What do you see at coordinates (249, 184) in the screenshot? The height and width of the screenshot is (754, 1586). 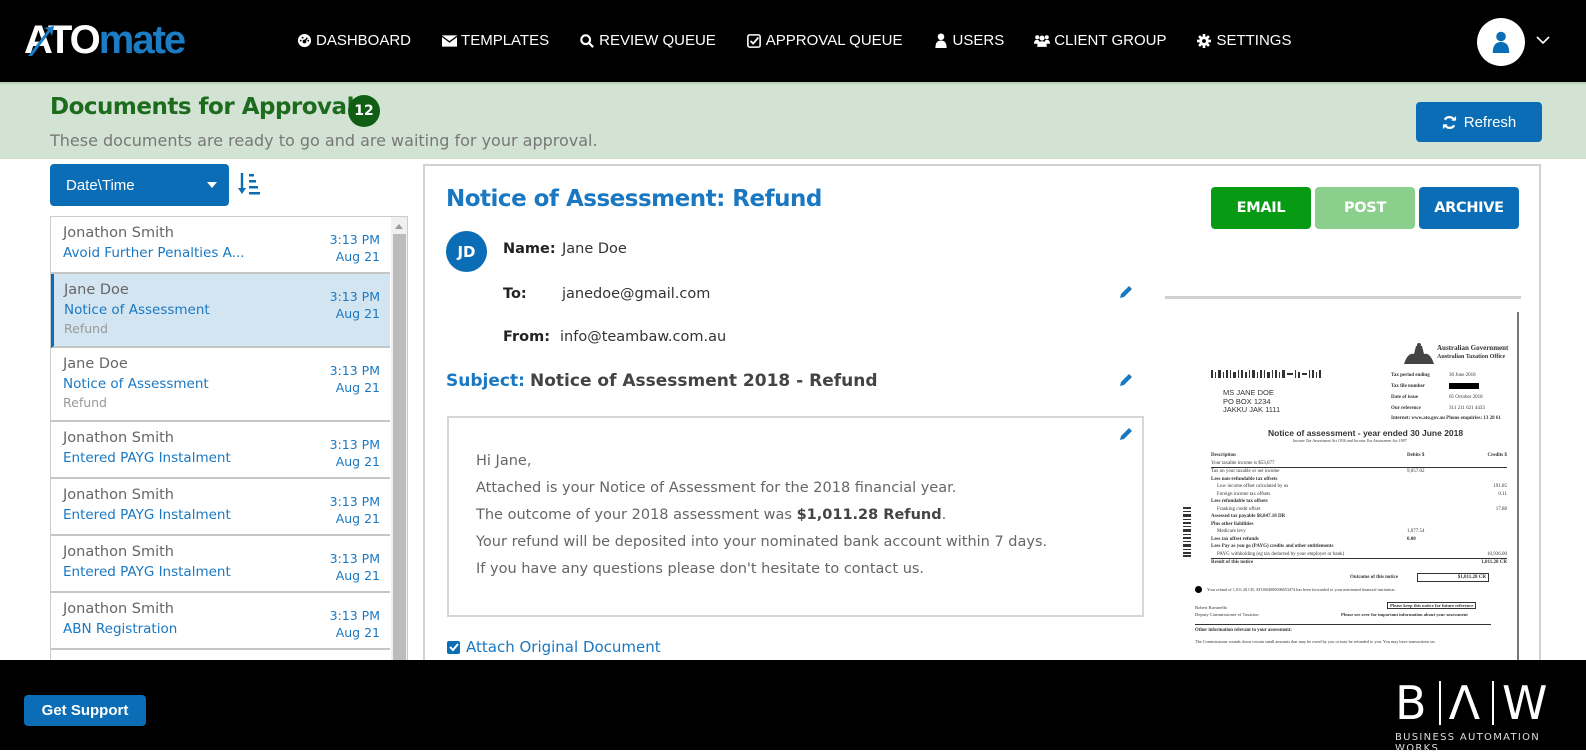 I see `sort-order-icon` at bounding box center [249, 184].